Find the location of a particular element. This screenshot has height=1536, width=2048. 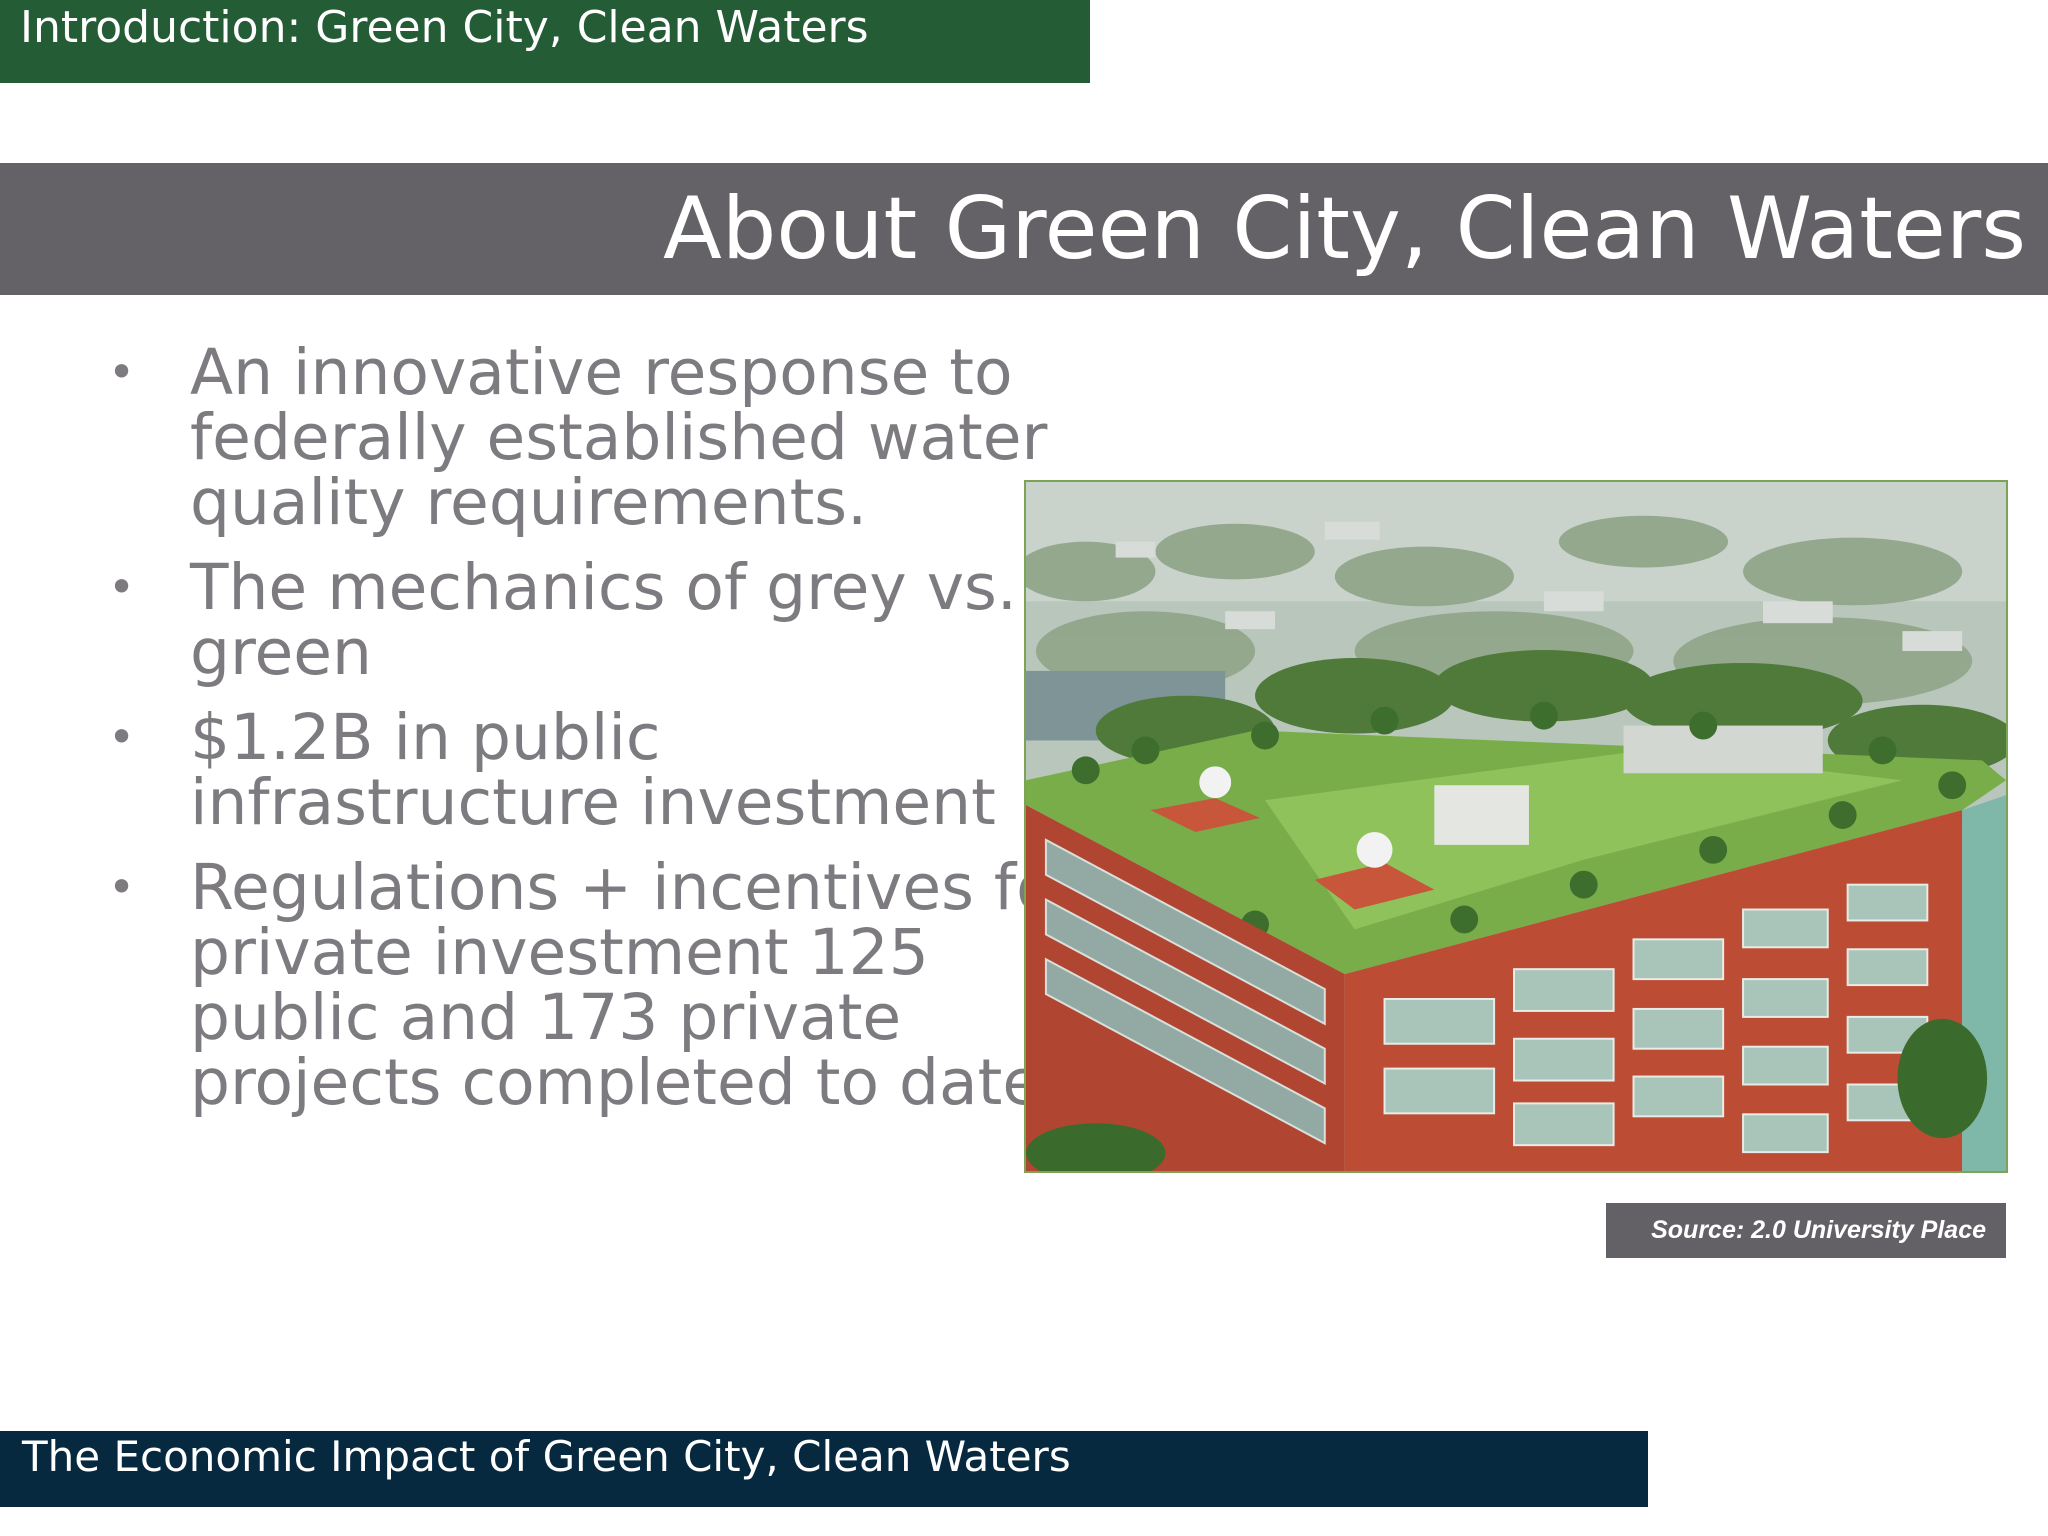

bullet-line: quality requirements. is located at coordinates (529, 502).